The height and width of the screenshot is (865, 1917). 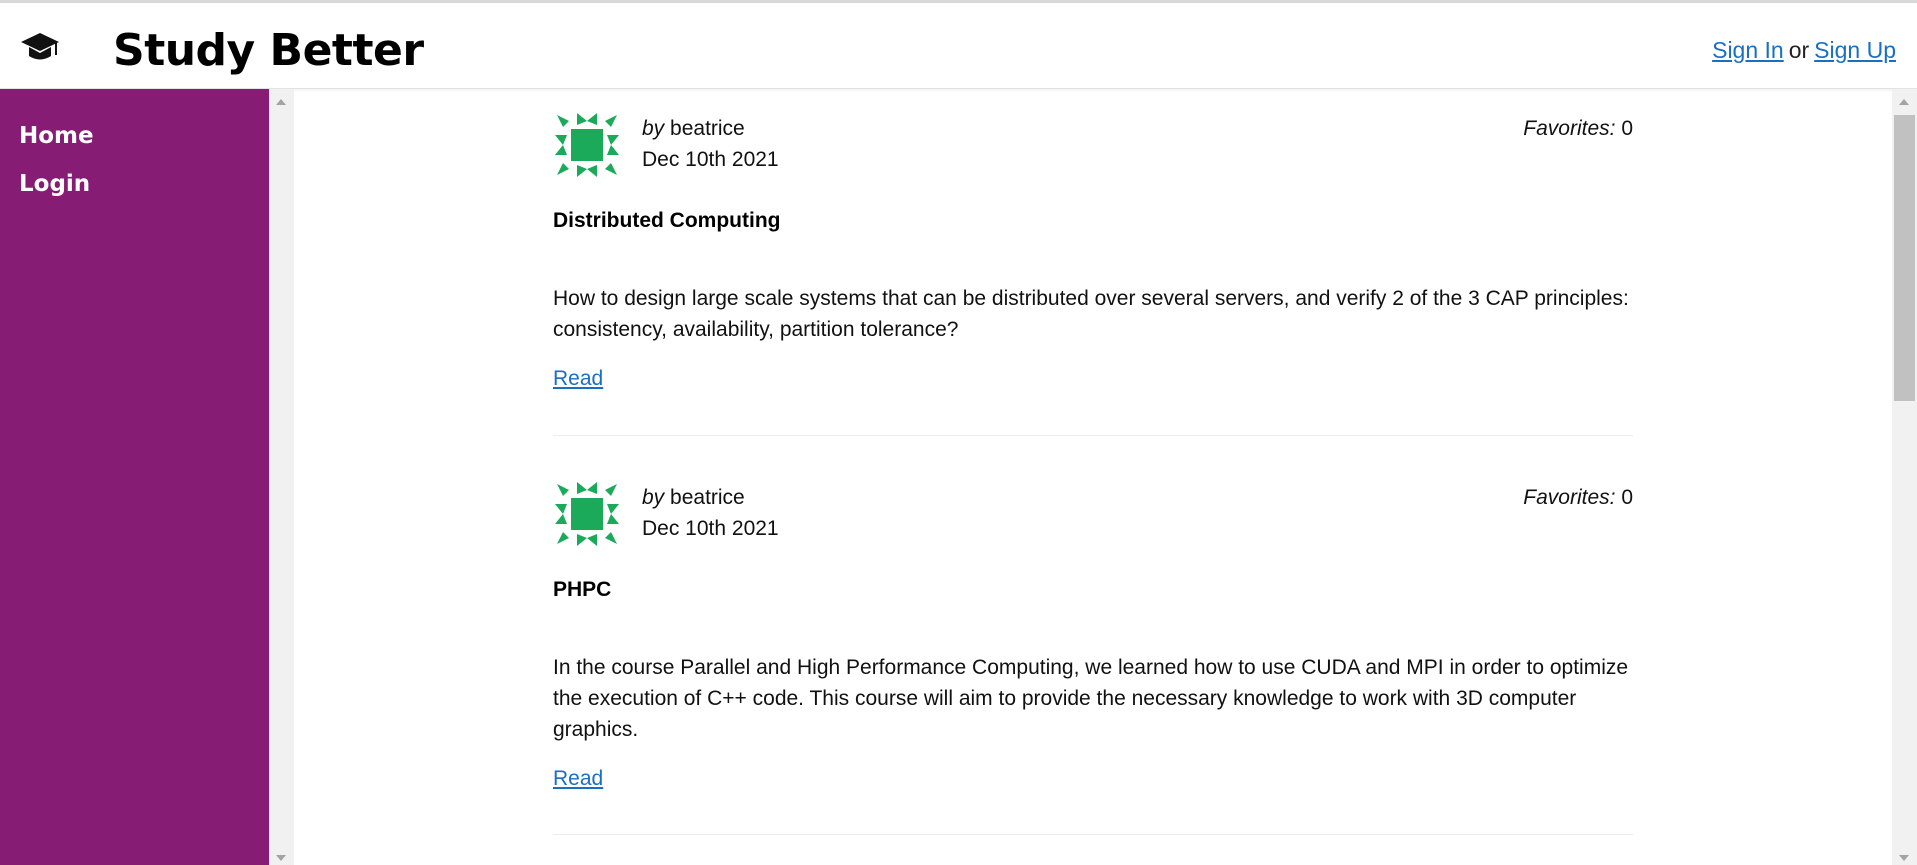 I want to click on sidebar: Home Login, so click(x=134, y=477).